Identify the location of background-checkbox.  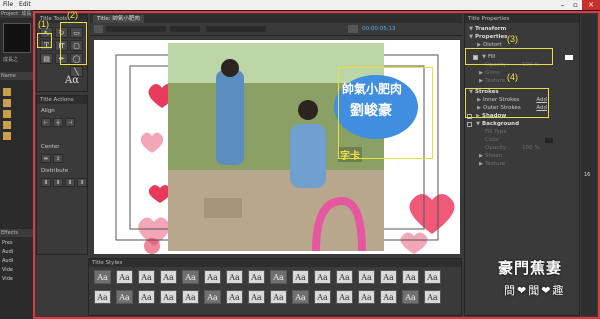
(469, 124).